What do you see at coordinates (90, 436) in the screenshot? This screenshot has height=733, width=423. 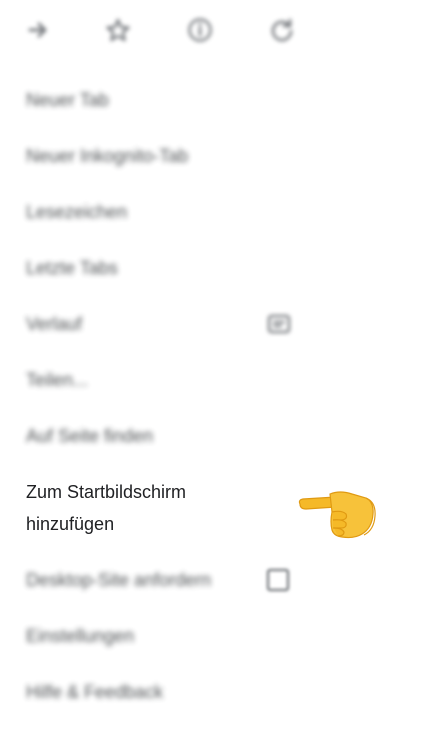 I see `menu-item-label: Auf Seite finden` at bounding box center [90, 436].